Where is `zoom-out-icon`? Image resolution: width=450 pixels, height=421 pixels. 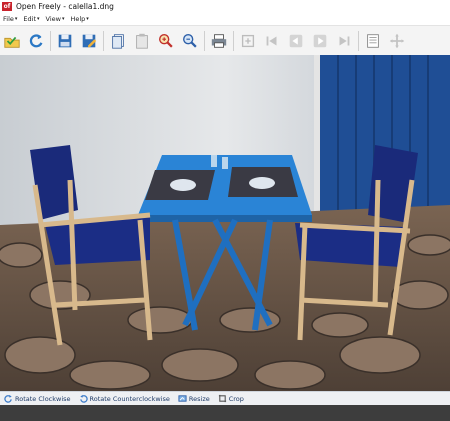
zoom-out-icon is located at coordinates (190, 40).